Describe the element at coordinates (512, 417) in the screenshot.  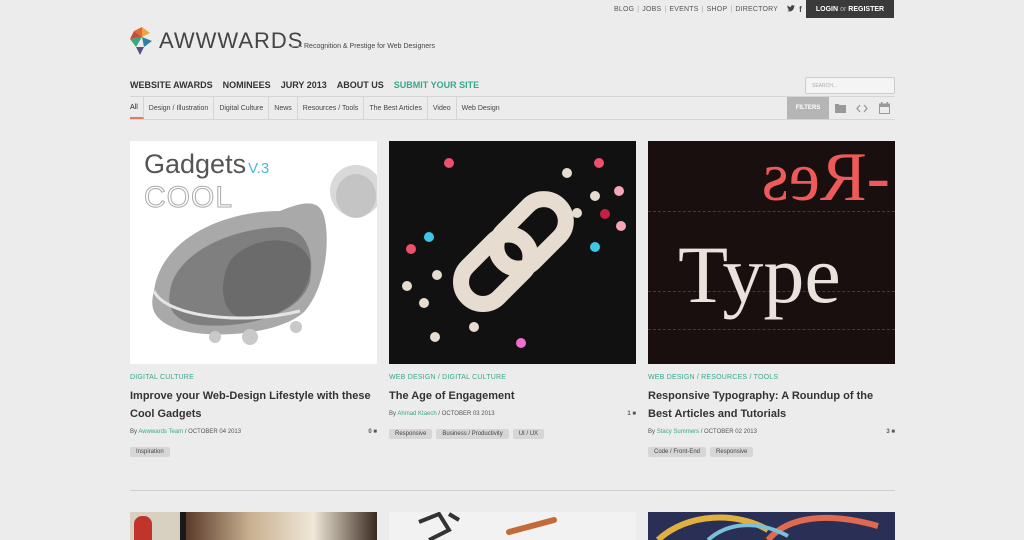
I see `article-meta: By Ahmad Ktaech / OCTOBER 03 2013 1 ■` at that location.